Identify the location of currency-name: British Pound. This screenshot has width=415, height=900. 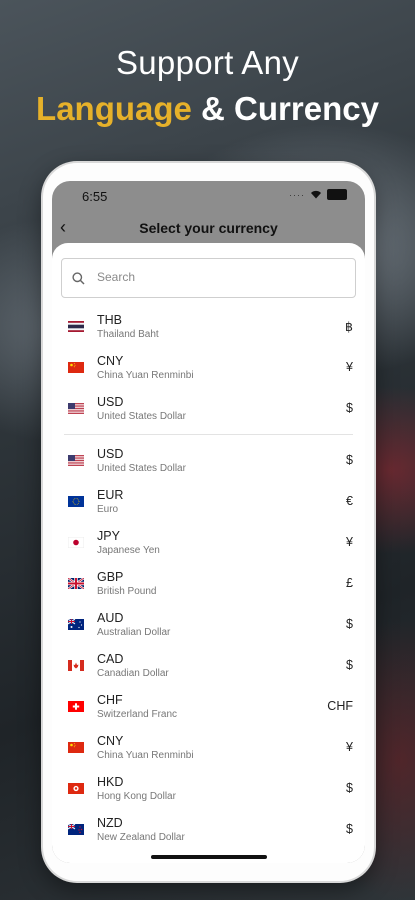
(127, 591).